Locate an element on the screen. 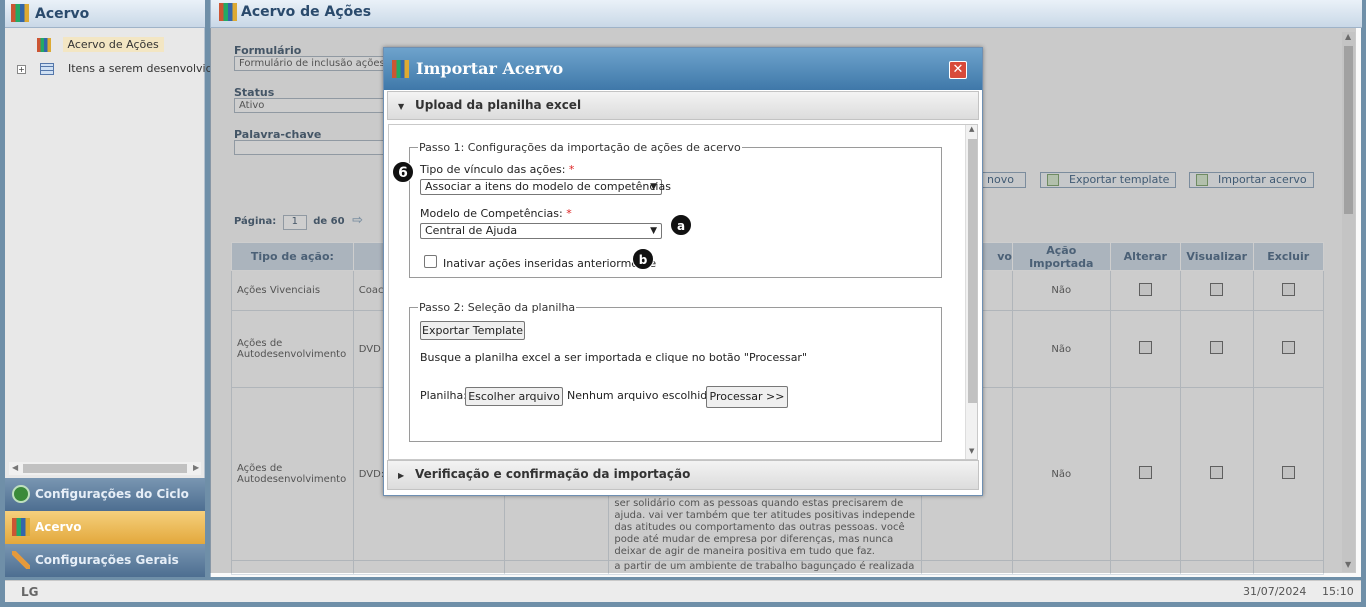  annotation-a-badge: a is located at coordinates (681, 225).